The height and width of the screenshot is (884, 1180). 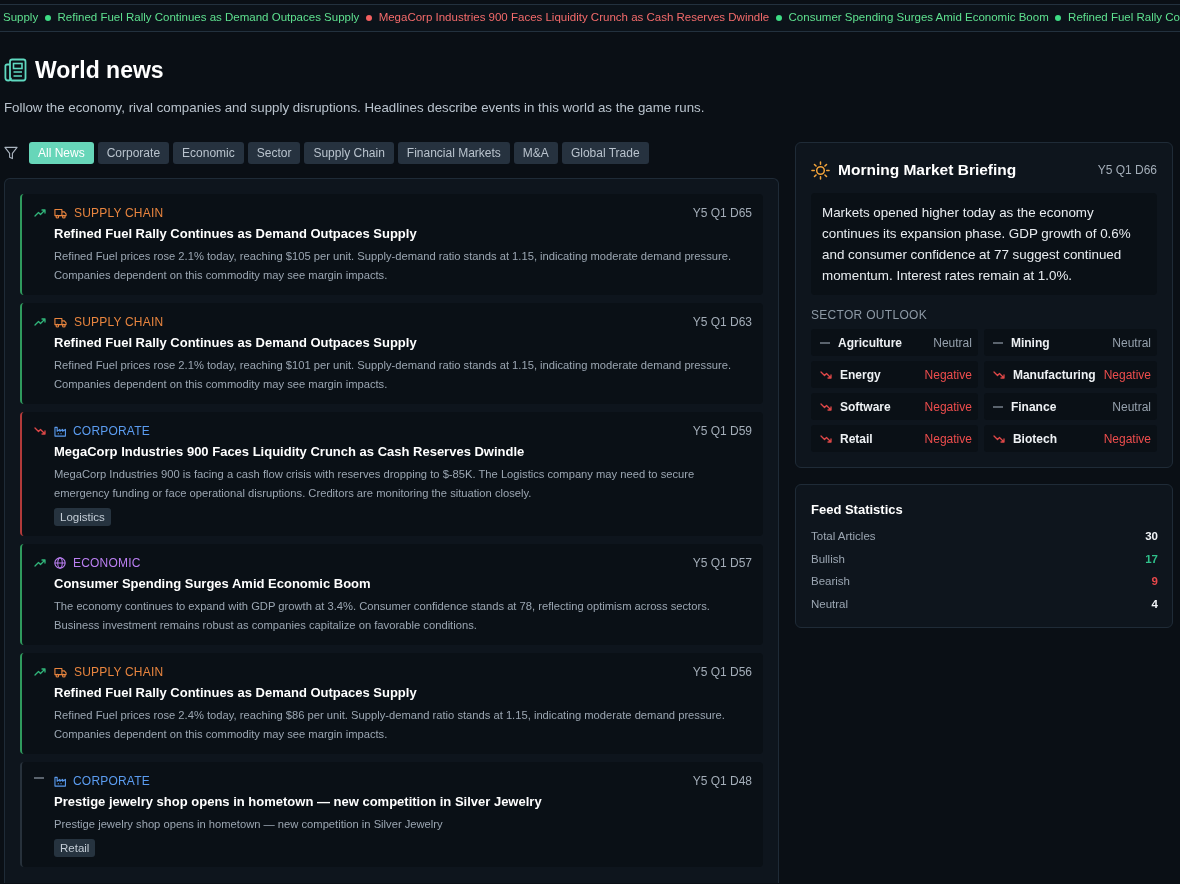 What do you see at coordinates (820, 170) in the screenshot?
I see `sun-icon` at bounding box center [820, 170].